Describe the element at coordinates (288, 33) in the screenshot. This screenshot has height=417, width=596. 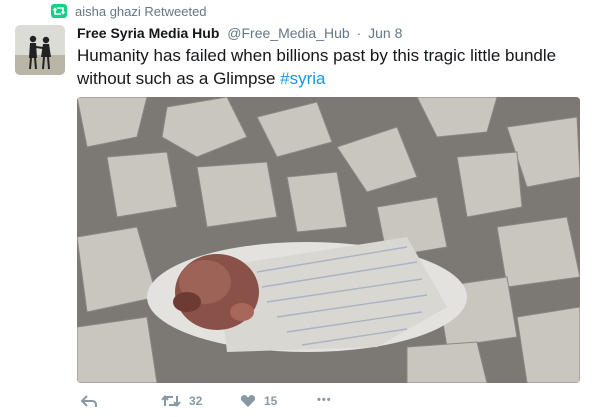
I see `author-handle: @Free_Media_Hub` at that location.